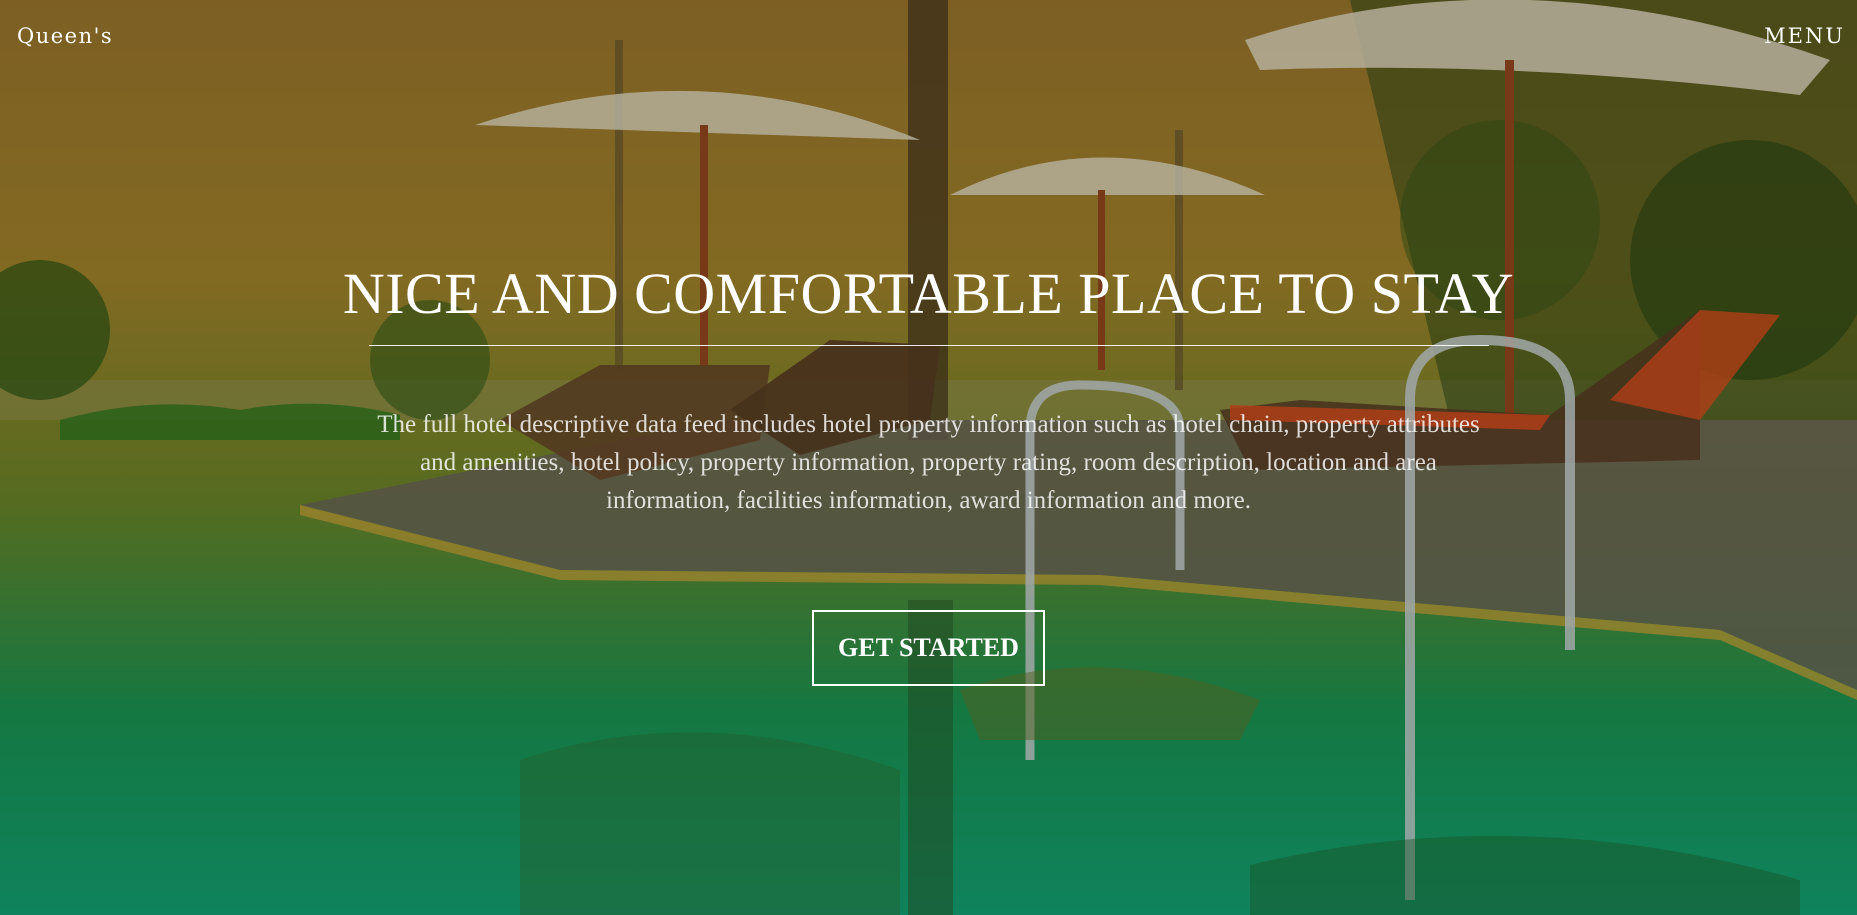 This screenshot has height=915, width=1857. Describe the element at coordinates (928, 648) in the screenshot. I see `get-started-button: GET STARTED` at that location.